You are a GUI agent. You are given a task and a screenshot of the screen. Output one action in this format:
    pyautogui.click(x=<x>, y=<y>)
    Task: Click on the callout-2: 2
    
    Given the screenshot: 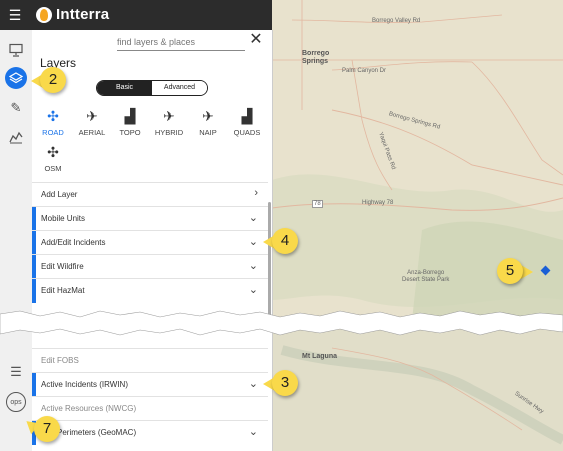 What is the action you would take?
    pyautogui.click(x=48, y=80)
    